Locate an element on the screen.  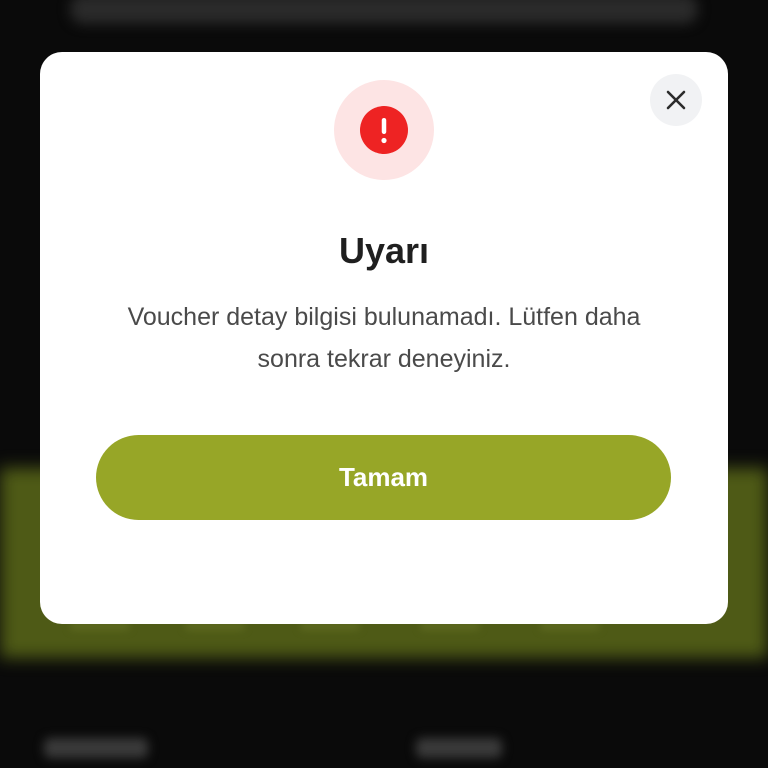
close-icon is located at coordinates (676, 100).